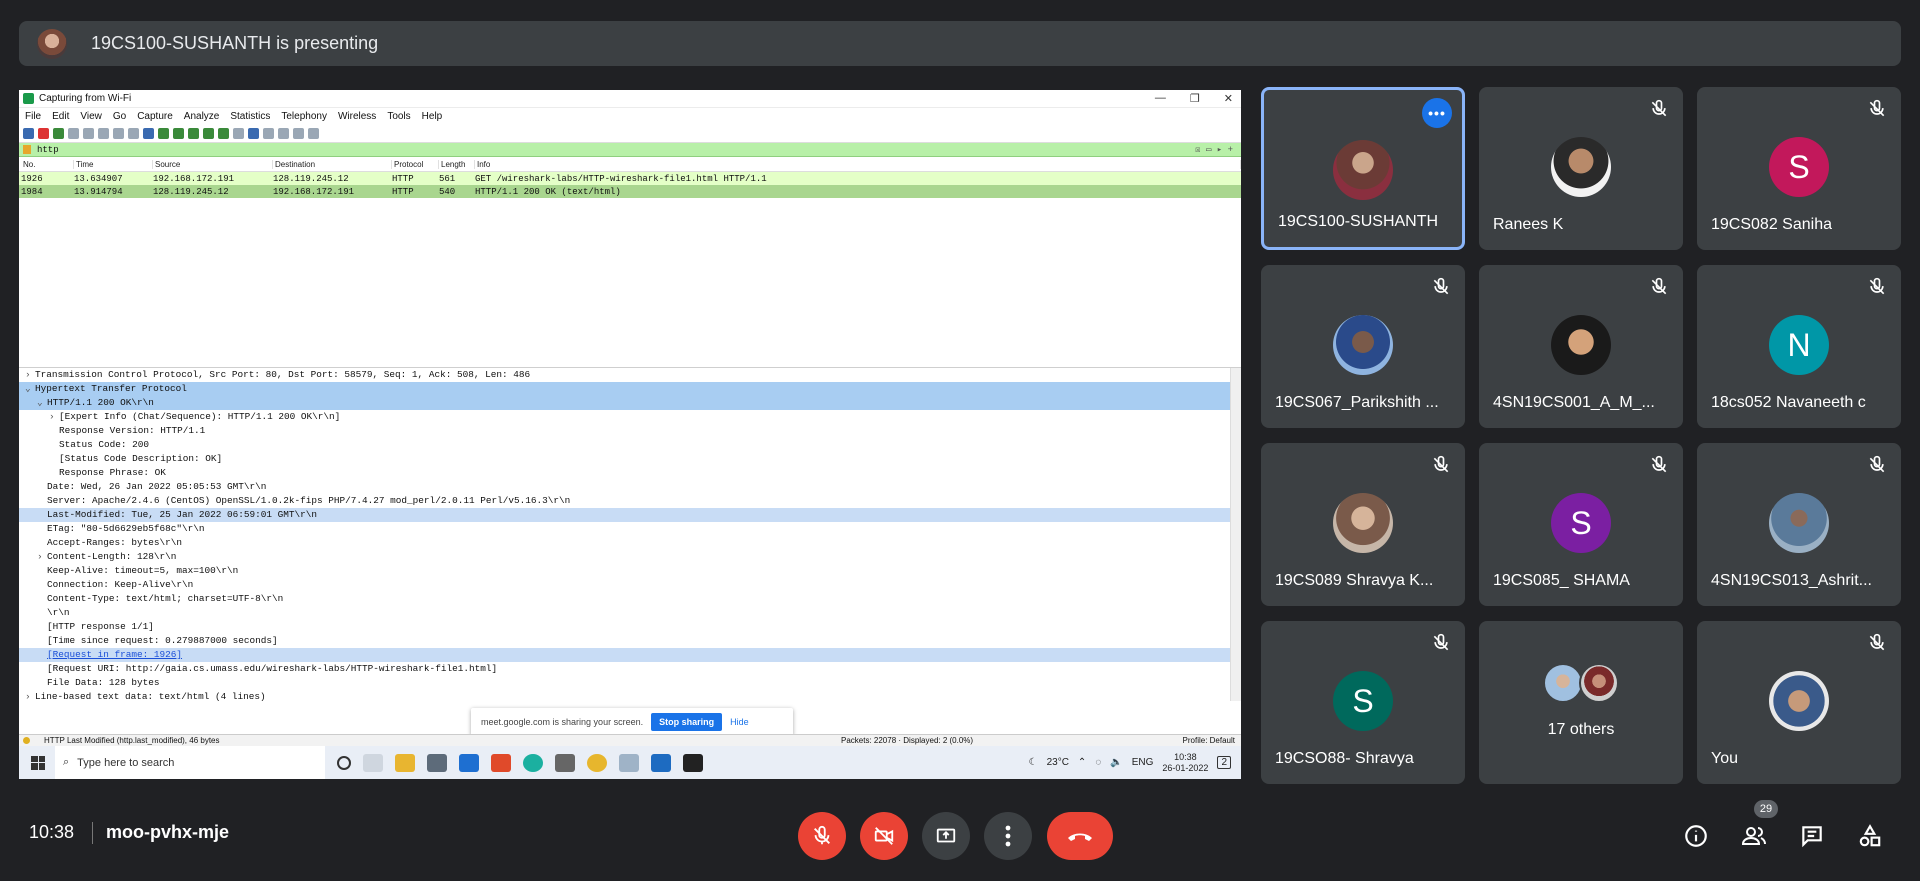  Describe the element at coordinates (1581, 524) in the screenshot. I see `participant-tile: S 19CS085_ SHAMA` at that location.